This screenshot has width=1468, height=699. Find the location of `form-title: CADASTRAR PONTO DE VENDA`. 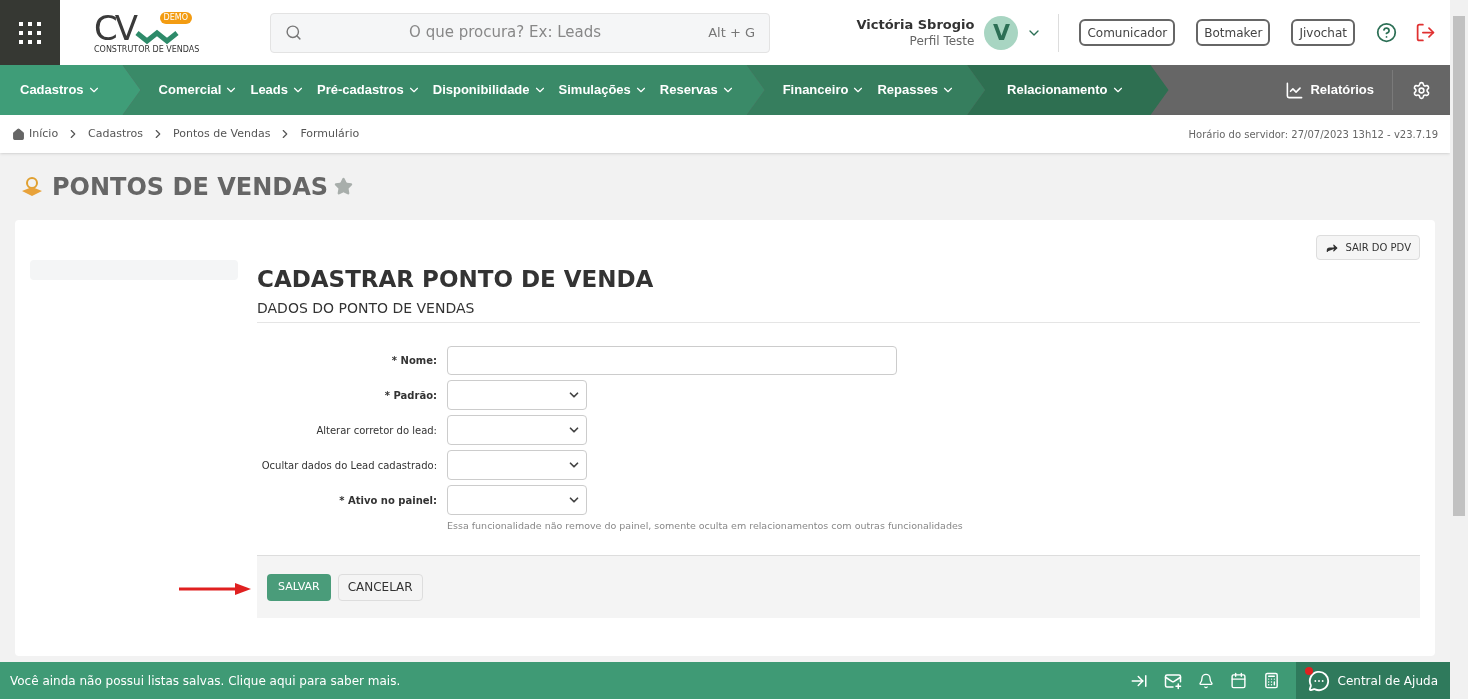

form-title: CADASTRAR PONTO DE VENDA is located at coordinates (456, 279).